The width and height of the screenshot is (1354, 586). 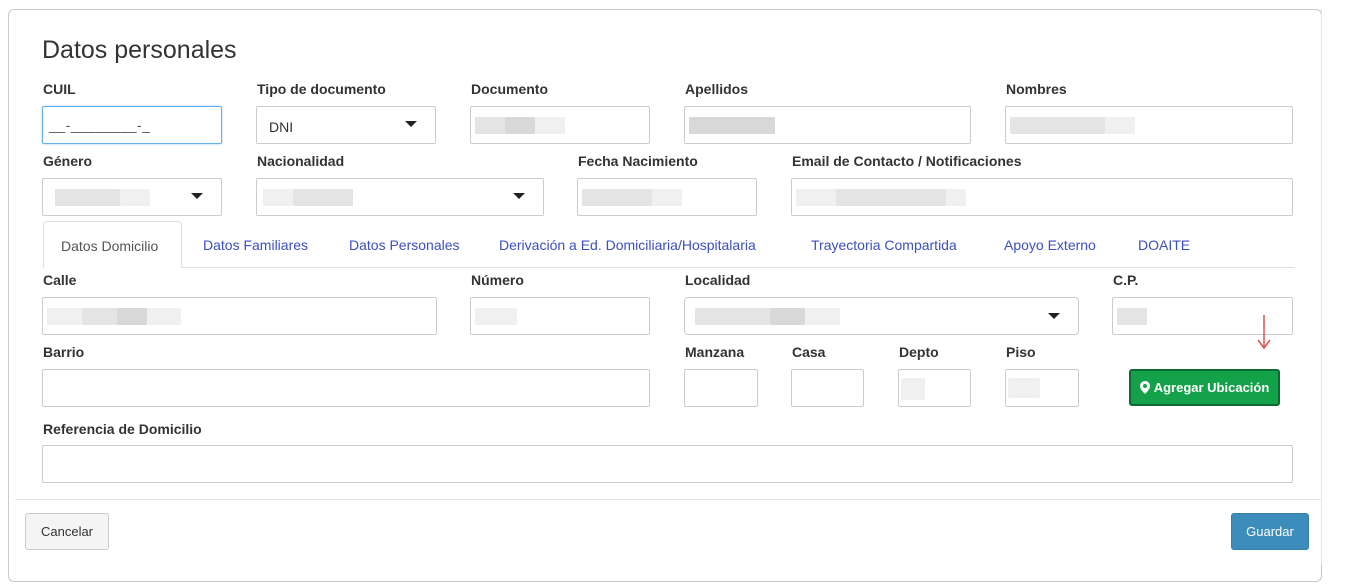 What do you see at coordinates (1036, 89) in the screenshot?
I see `nombres-label: Nombres` at bounding box center [1036, 89].